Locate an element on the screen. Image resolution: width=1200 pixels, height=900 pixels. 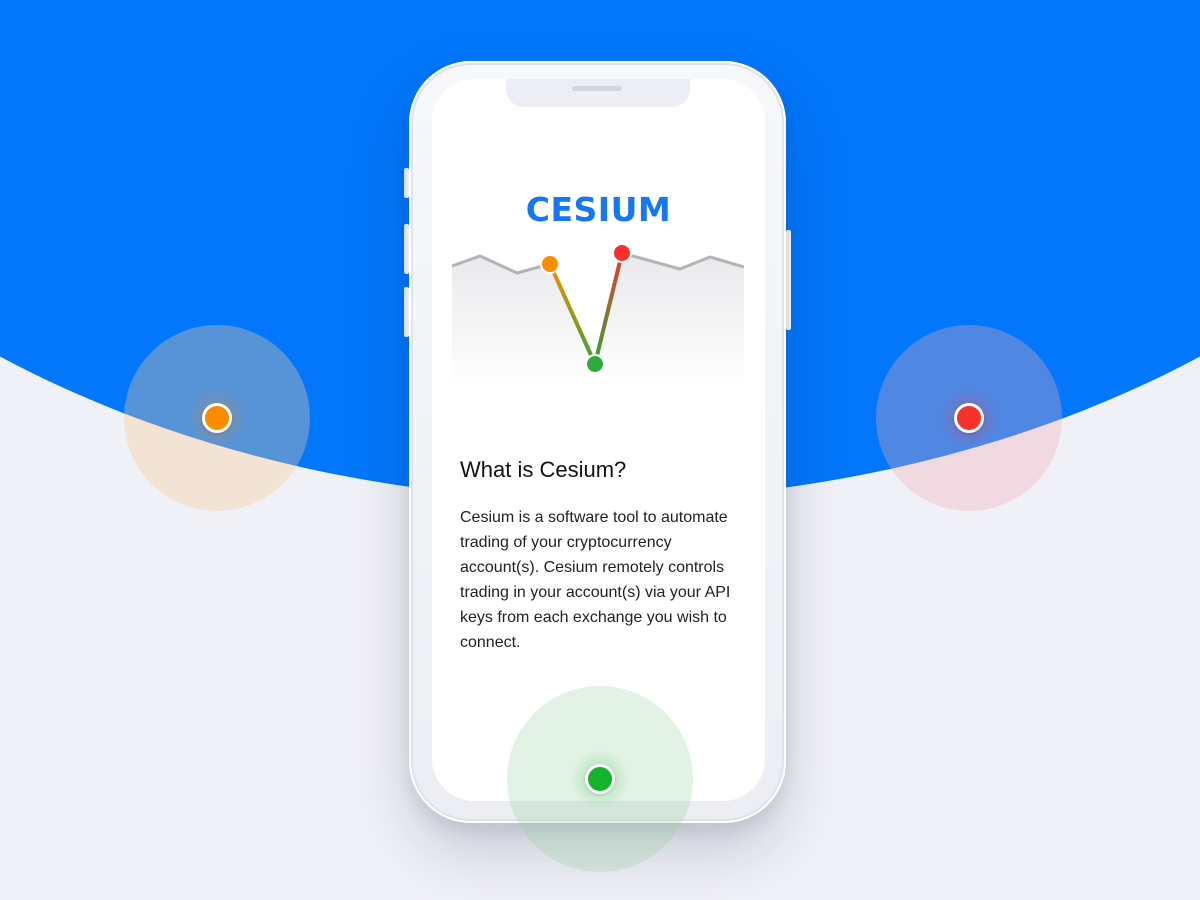
phone-notch is located at coordinates (598, 93).